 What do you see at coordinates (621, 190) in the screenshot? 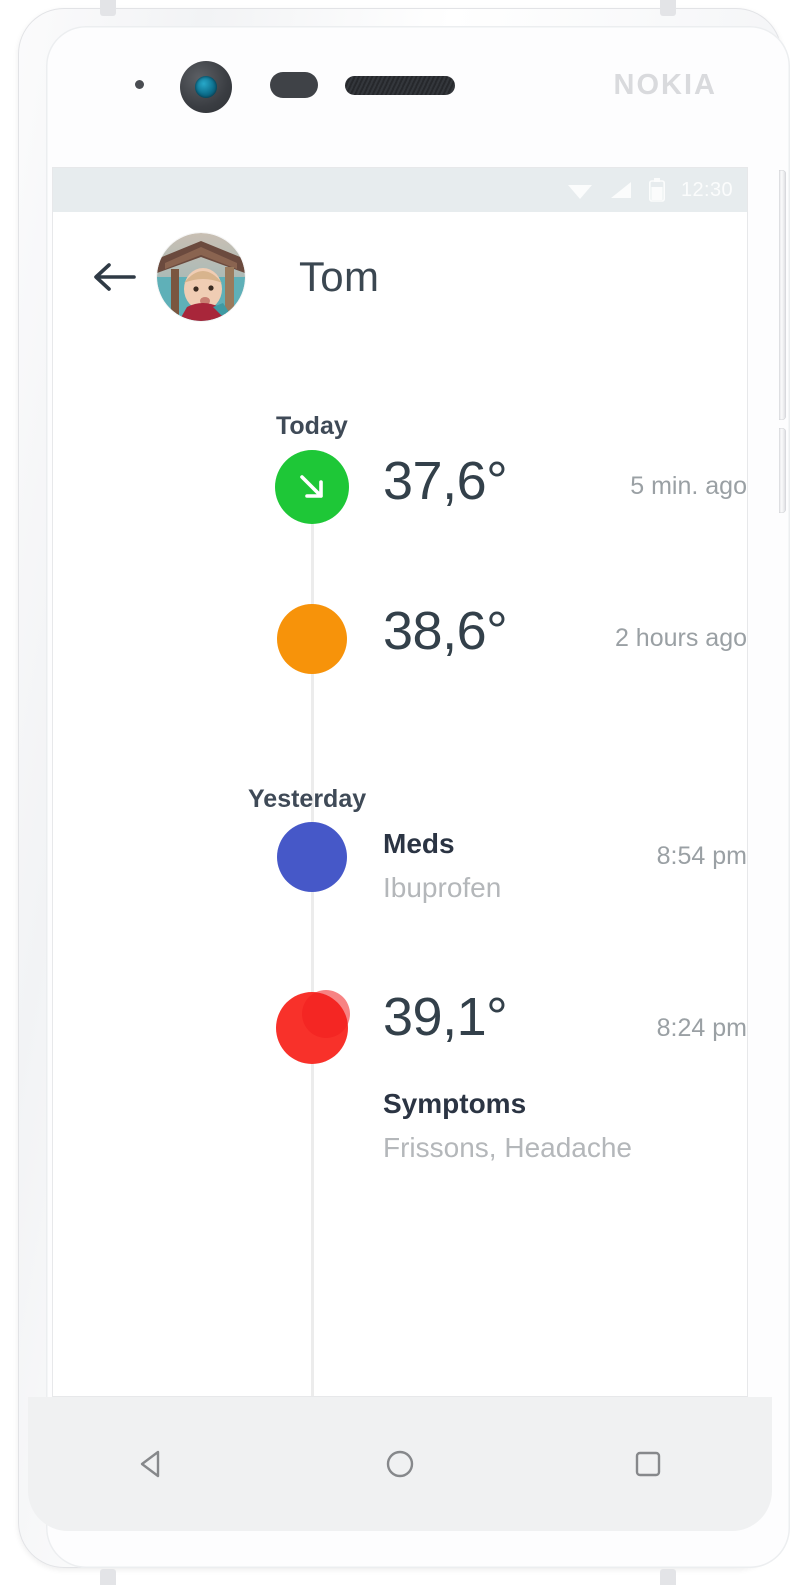
I see `cellular-signal-icon` at bounding box center [621, 190].